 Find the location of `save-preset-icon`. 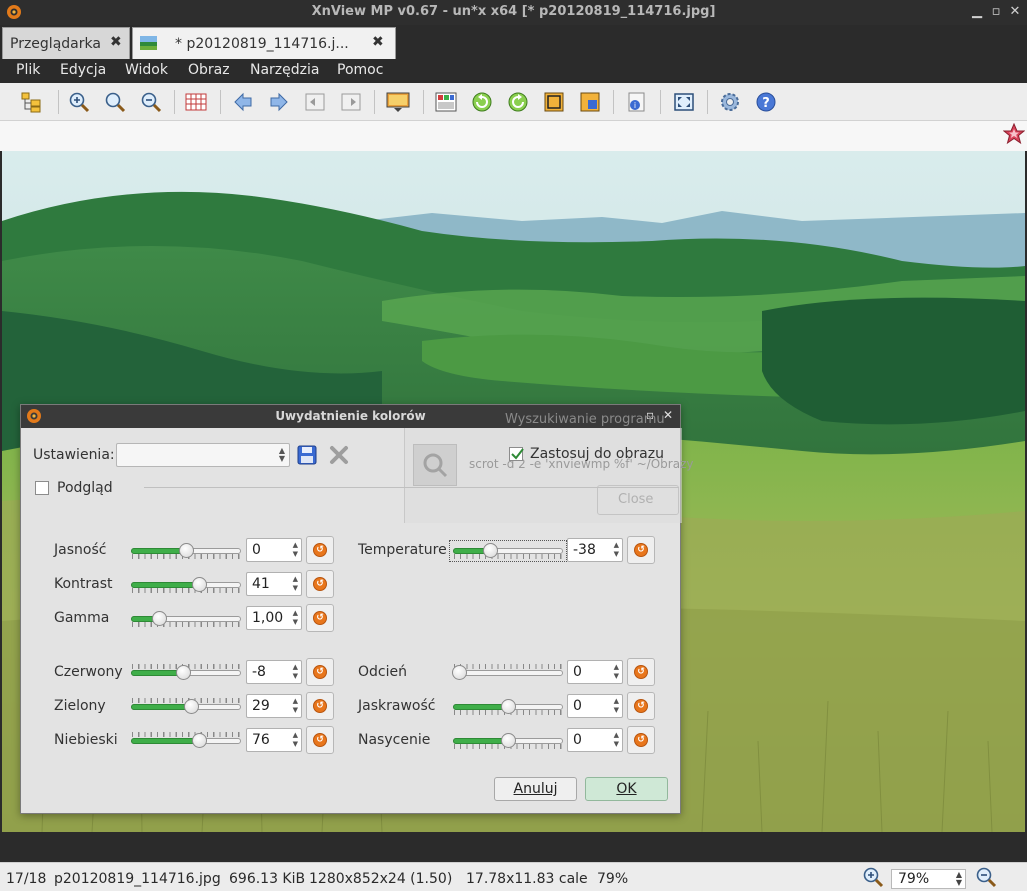

save-preset-icon is located at coordinates (307, 455).